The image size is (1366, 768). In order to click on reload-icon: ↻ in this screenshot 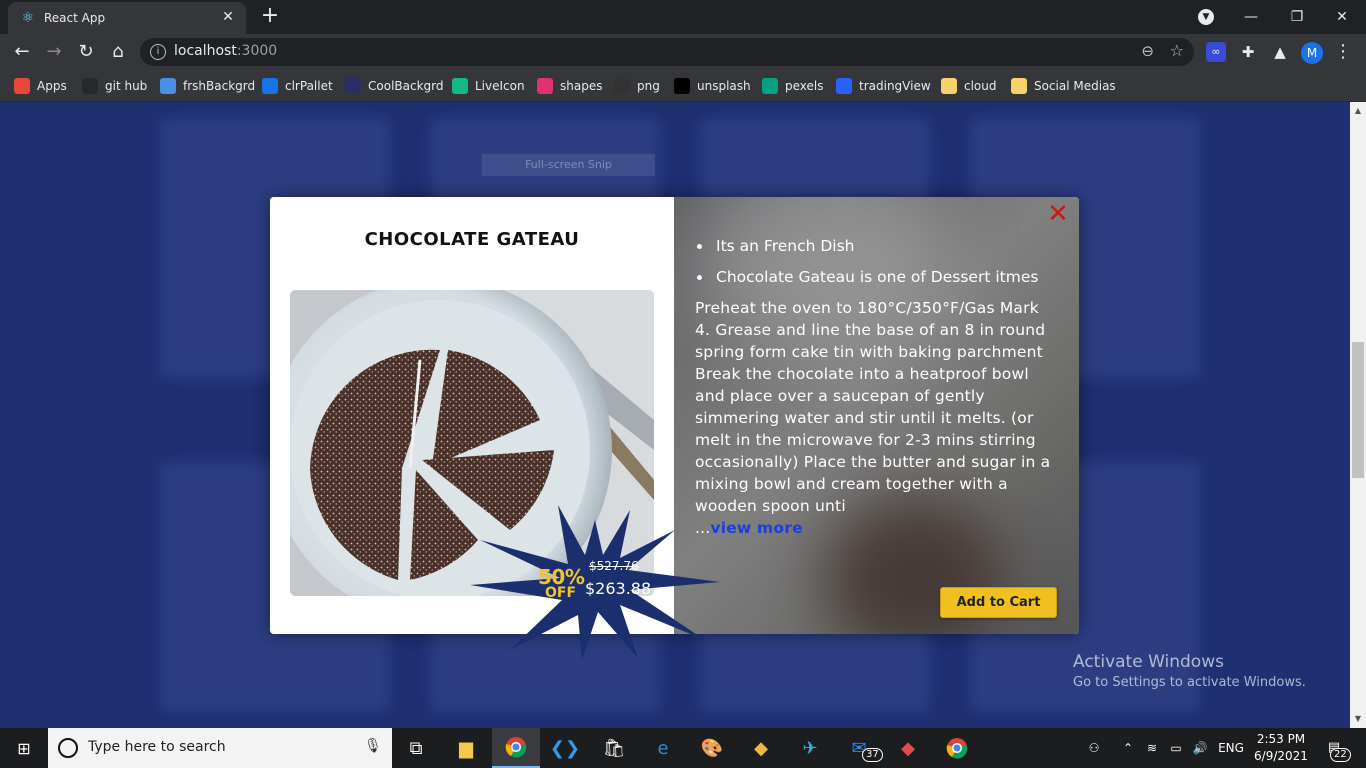, I will do `click(86, 52)`.